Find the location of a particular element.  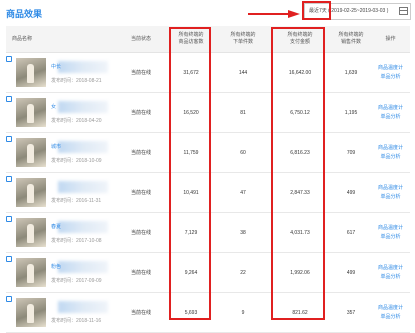

col-orders: 所有终端的 下单件数 is located at coordinates (243, 39).